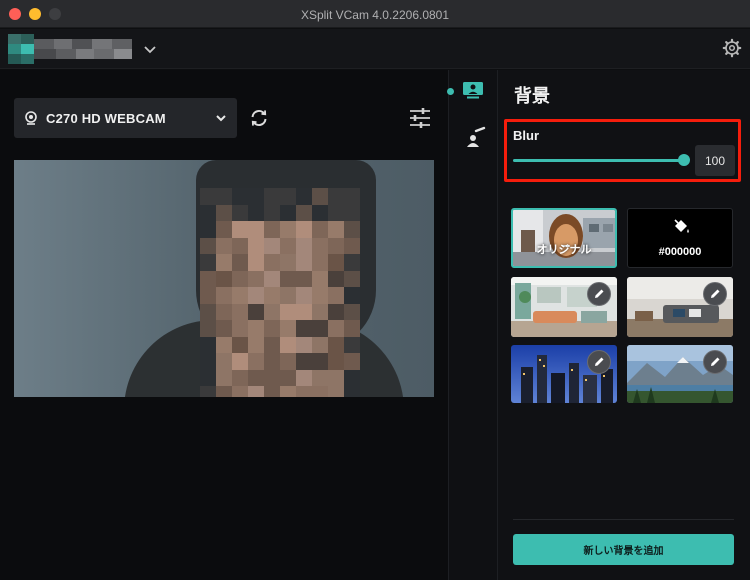 Image resolution: width=750 pixels, height=580 pixels. What do you see at coordinates (259, 118) in the screenshot?
I see `refresh-icon` at bounding box center [259, 118].